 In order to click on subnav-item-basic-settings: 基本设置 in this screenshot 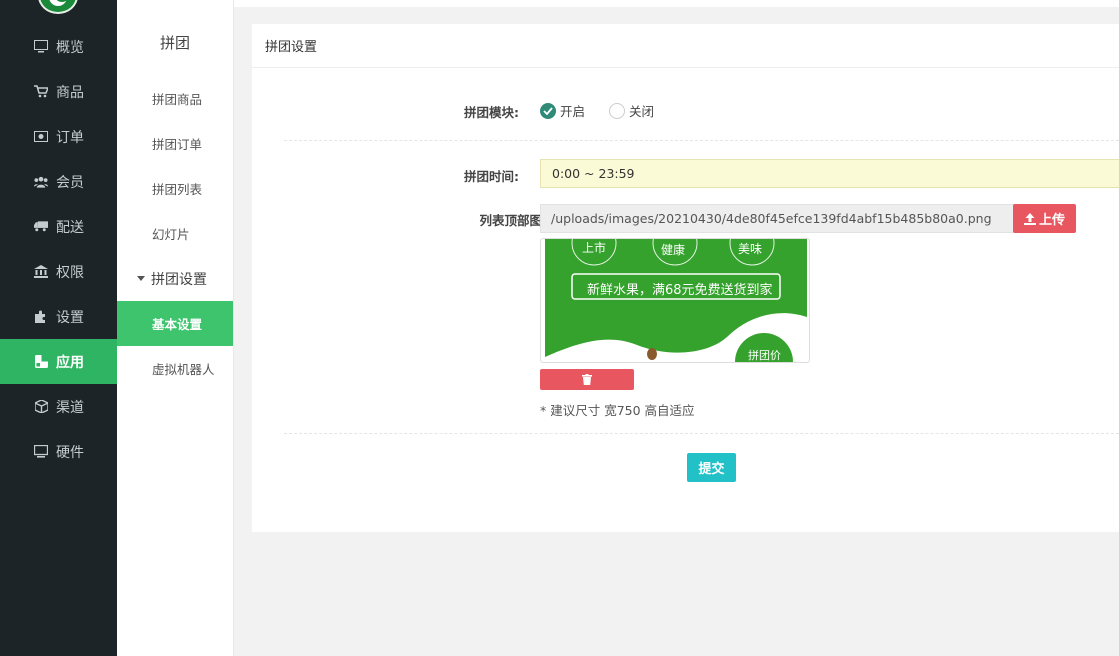, I will do `click(175, 323)`.